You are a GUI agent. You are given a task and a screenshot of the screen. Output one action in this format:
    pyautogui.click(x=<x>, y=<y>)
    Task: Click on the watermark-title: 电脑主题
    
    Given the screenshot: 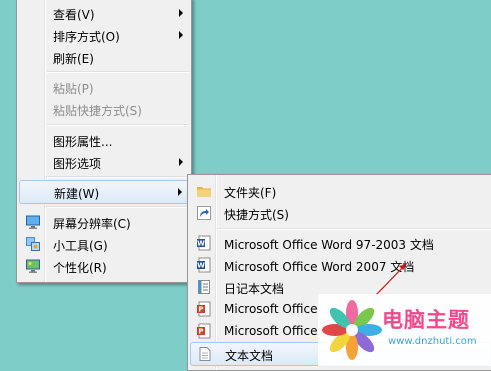 What is the action you would take?
    pyautogui.click(x=426, y=320)
    